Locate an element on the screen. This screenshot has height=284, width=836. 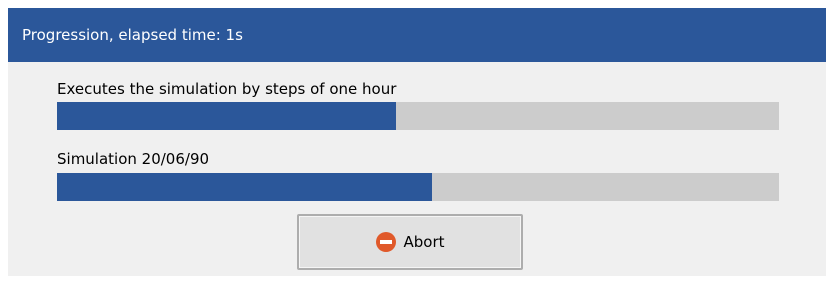
progress-bar-simulation is located at coordinates (418, 187).